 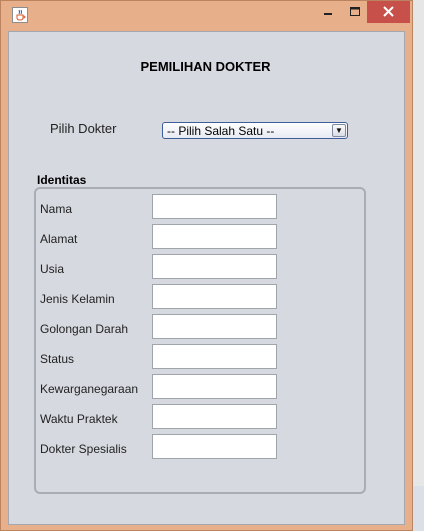 I want to click on nama-field, so click(x=214, y=206).